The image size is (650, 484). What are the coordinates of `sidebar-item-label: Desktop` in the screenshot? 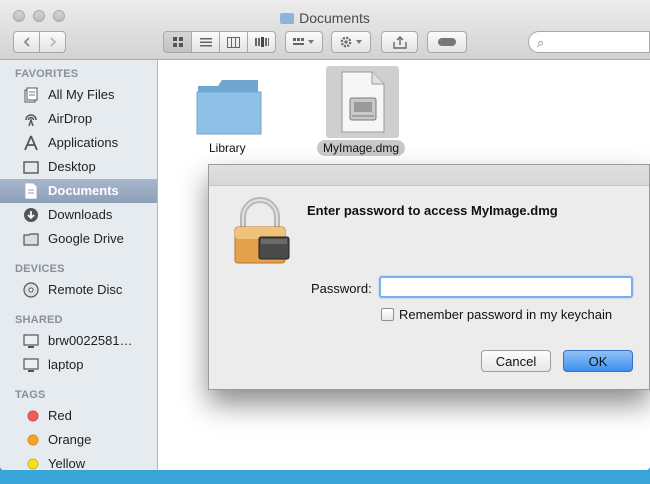 It's located at (72, 166).